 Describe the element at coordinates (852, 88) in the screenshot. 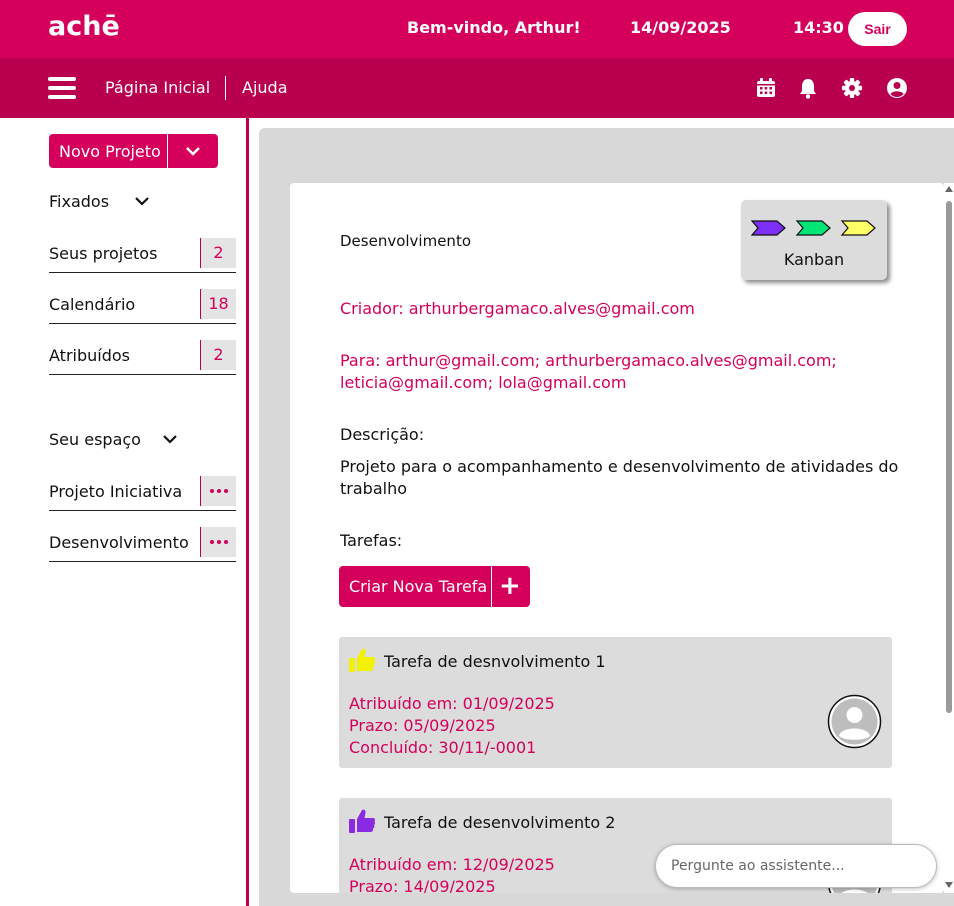

I see `gear-icon` at that location.